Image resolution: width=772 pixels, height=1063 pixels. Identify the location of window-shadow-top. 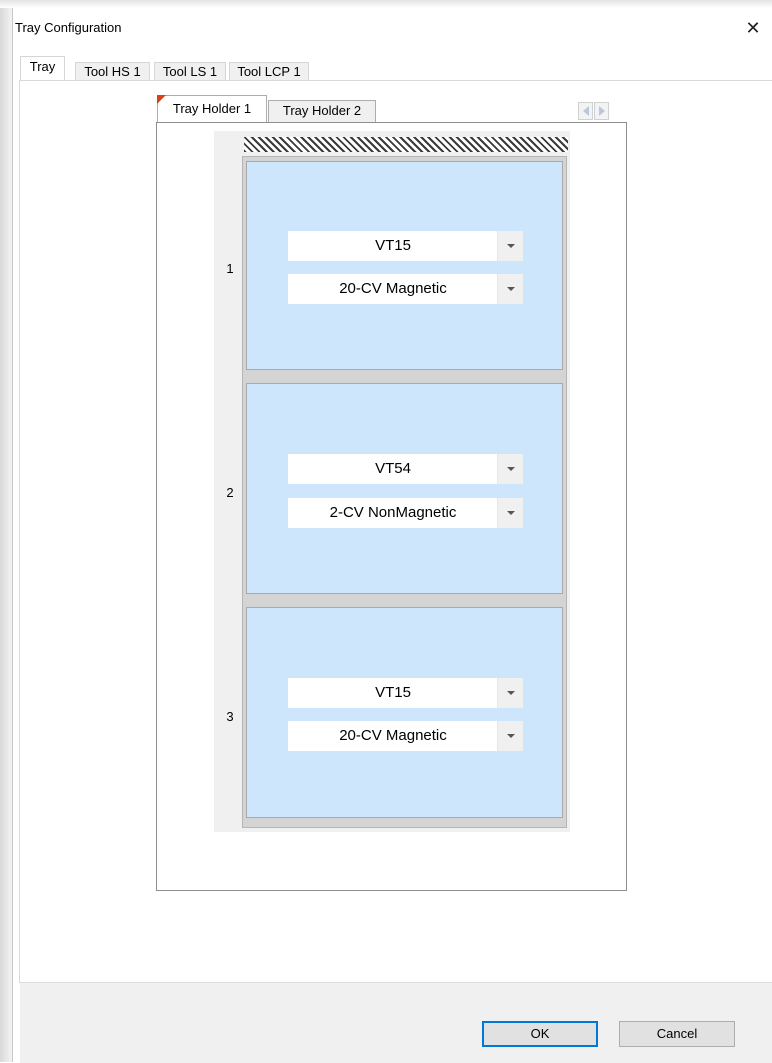
(386, 4).